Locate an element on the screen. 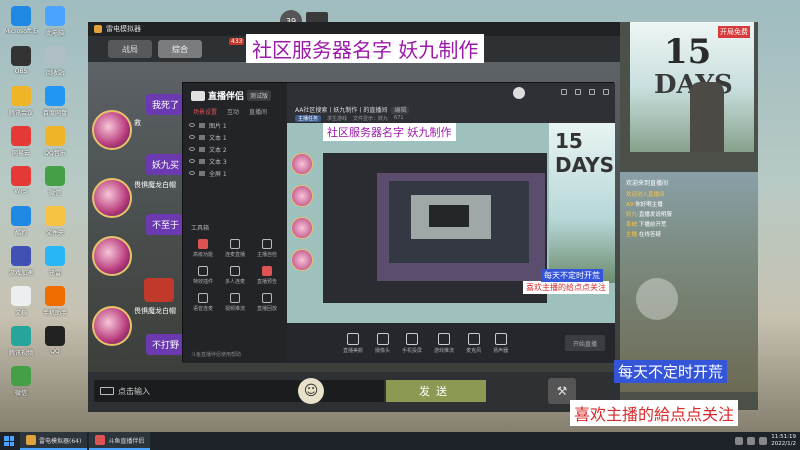  tool-item: 多人连麦 is located at coordinates (235, 275).